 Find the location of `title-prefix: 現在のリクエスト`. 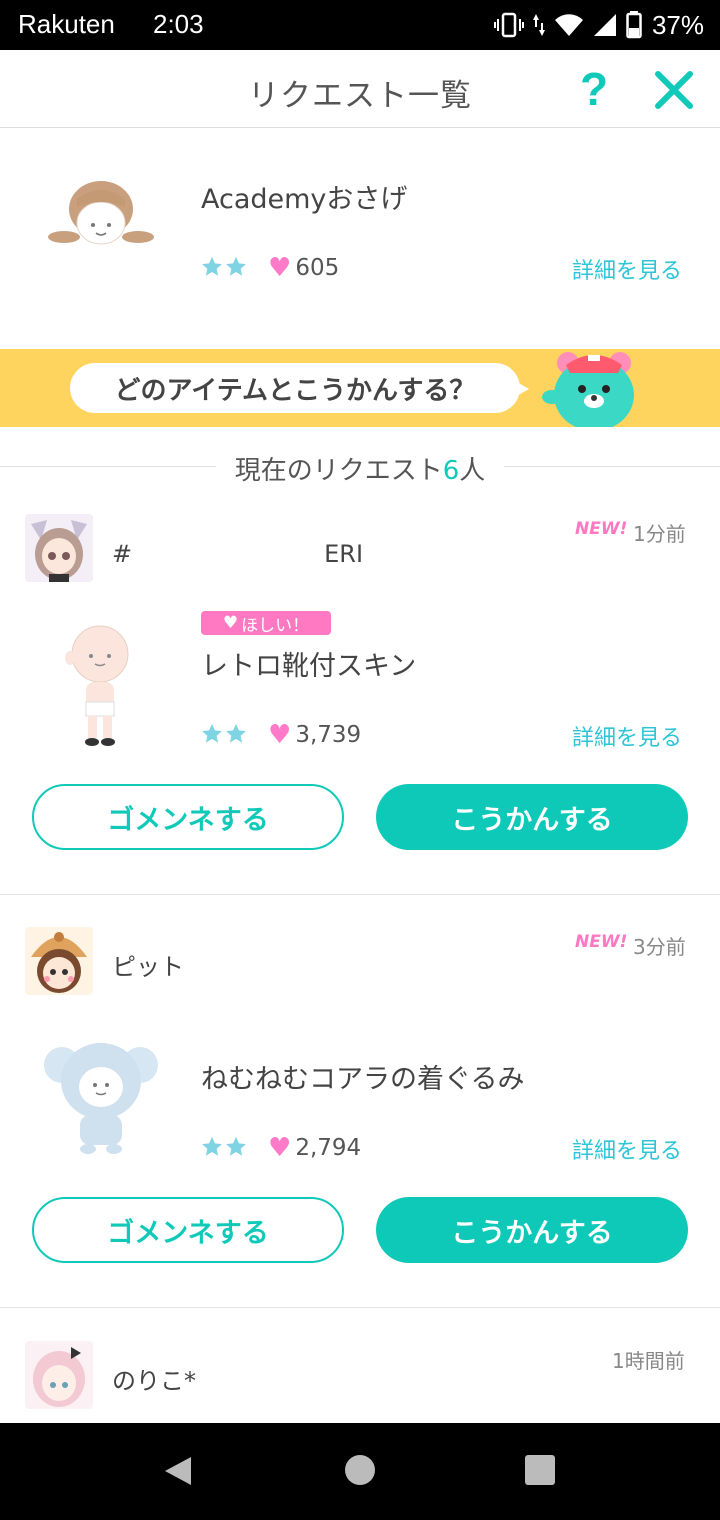

title-prefix: 現在のリクエスト is located at coordinates (338, 471).